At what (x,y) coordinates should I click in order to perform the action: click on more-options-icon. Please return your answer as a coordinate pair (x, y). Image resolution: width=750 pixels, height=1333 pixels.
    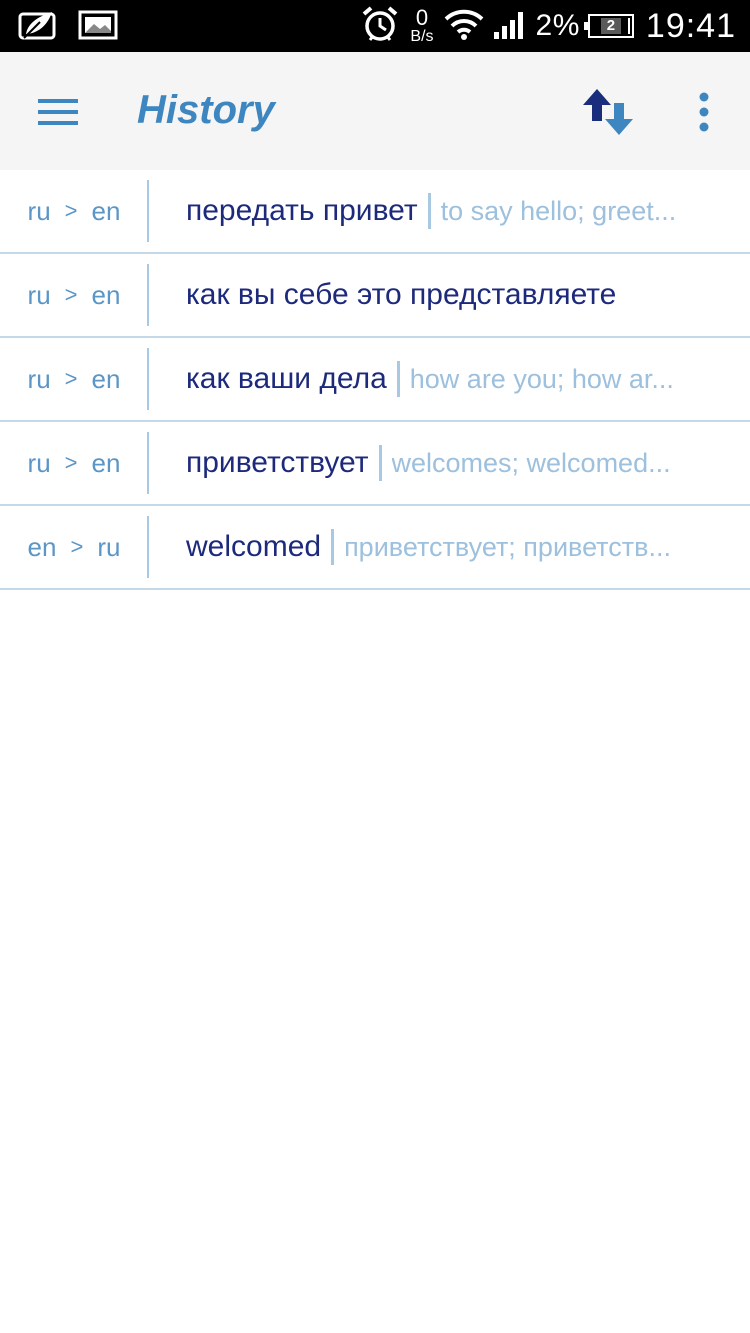
    Looking at the image, I should click on (704, 112).